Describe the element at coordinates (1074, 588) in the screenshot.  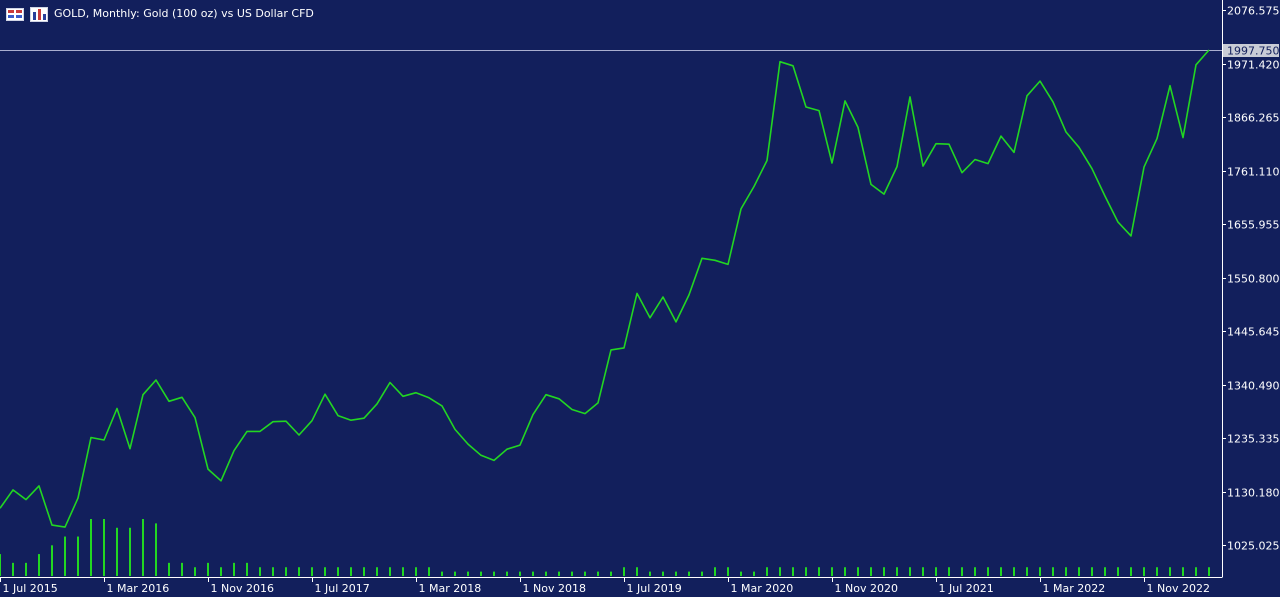
I see `x-tick-label: 1 Mar 2022` at that location.